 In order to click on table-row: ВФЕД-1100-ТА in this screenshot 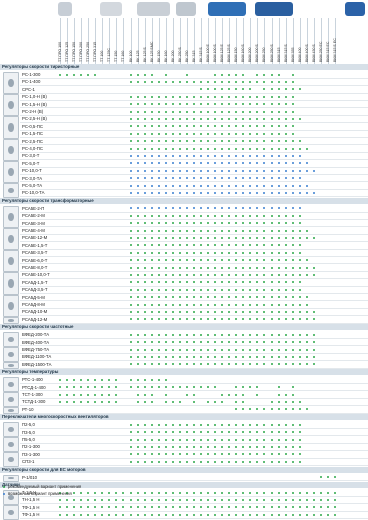, I will do `click(184, 357)`.